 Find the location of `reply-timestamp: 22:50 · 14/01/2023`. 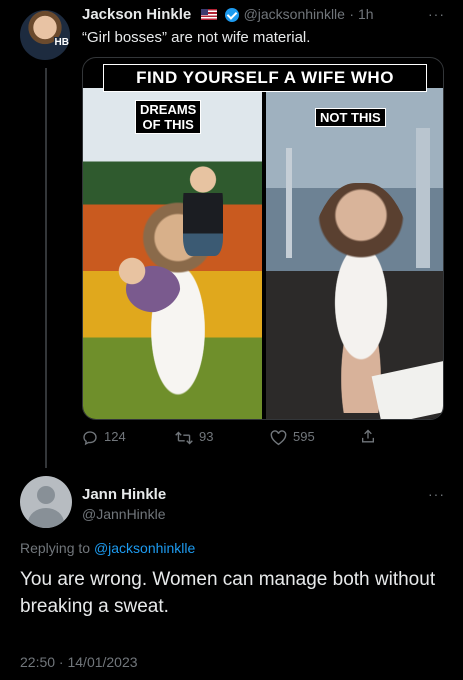

reply-timestamp: 22:50 · 14/01/2023 is located at coordinates (79, 662).